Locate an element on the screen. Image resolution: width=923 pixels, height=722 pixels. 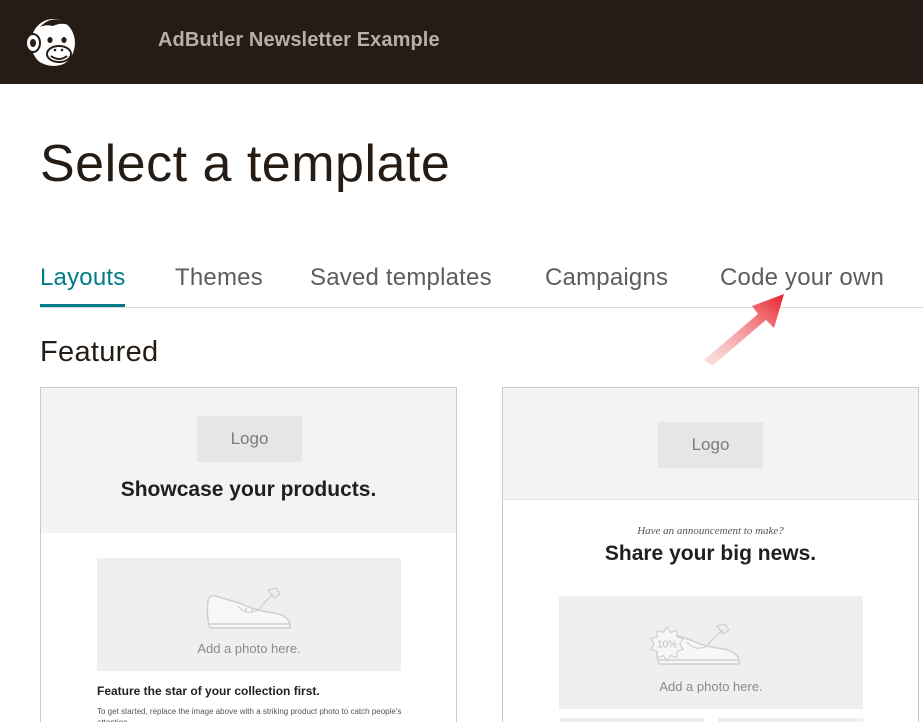
discount-badge-text: 10% is located at coordinates (667, 645).